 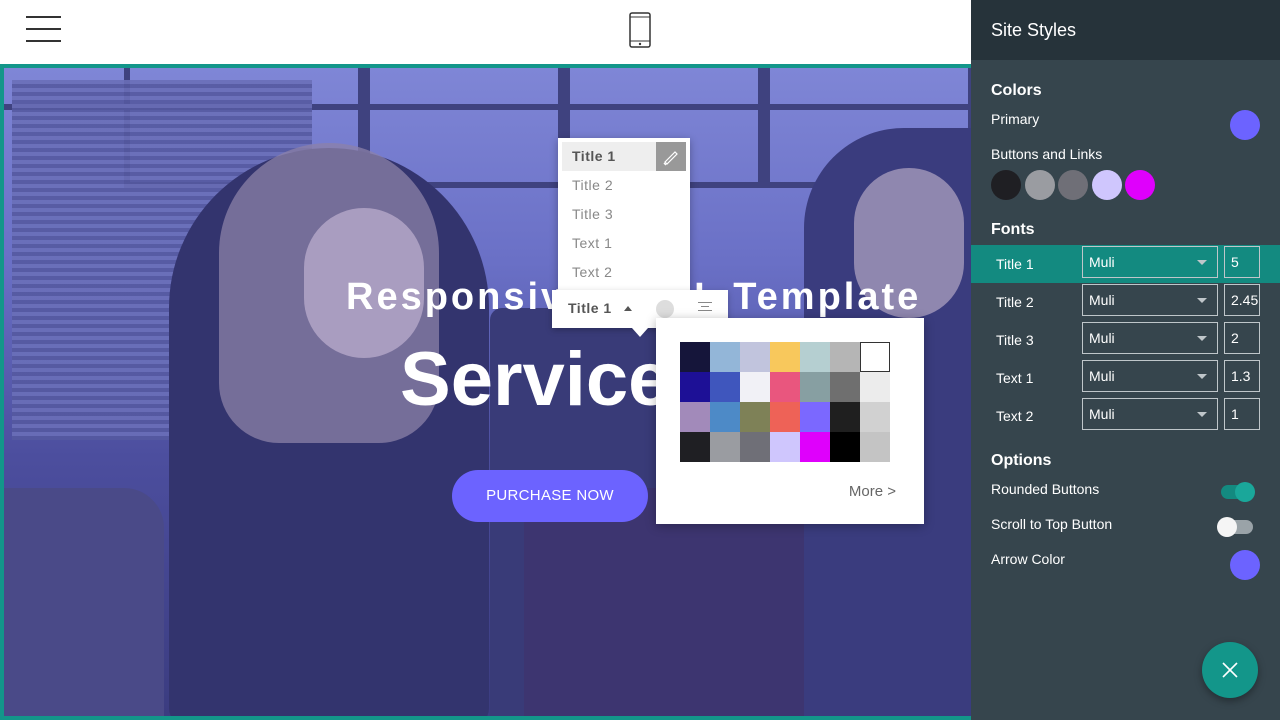 I want to click on close-panel-button, so click(x=1230, y=670).